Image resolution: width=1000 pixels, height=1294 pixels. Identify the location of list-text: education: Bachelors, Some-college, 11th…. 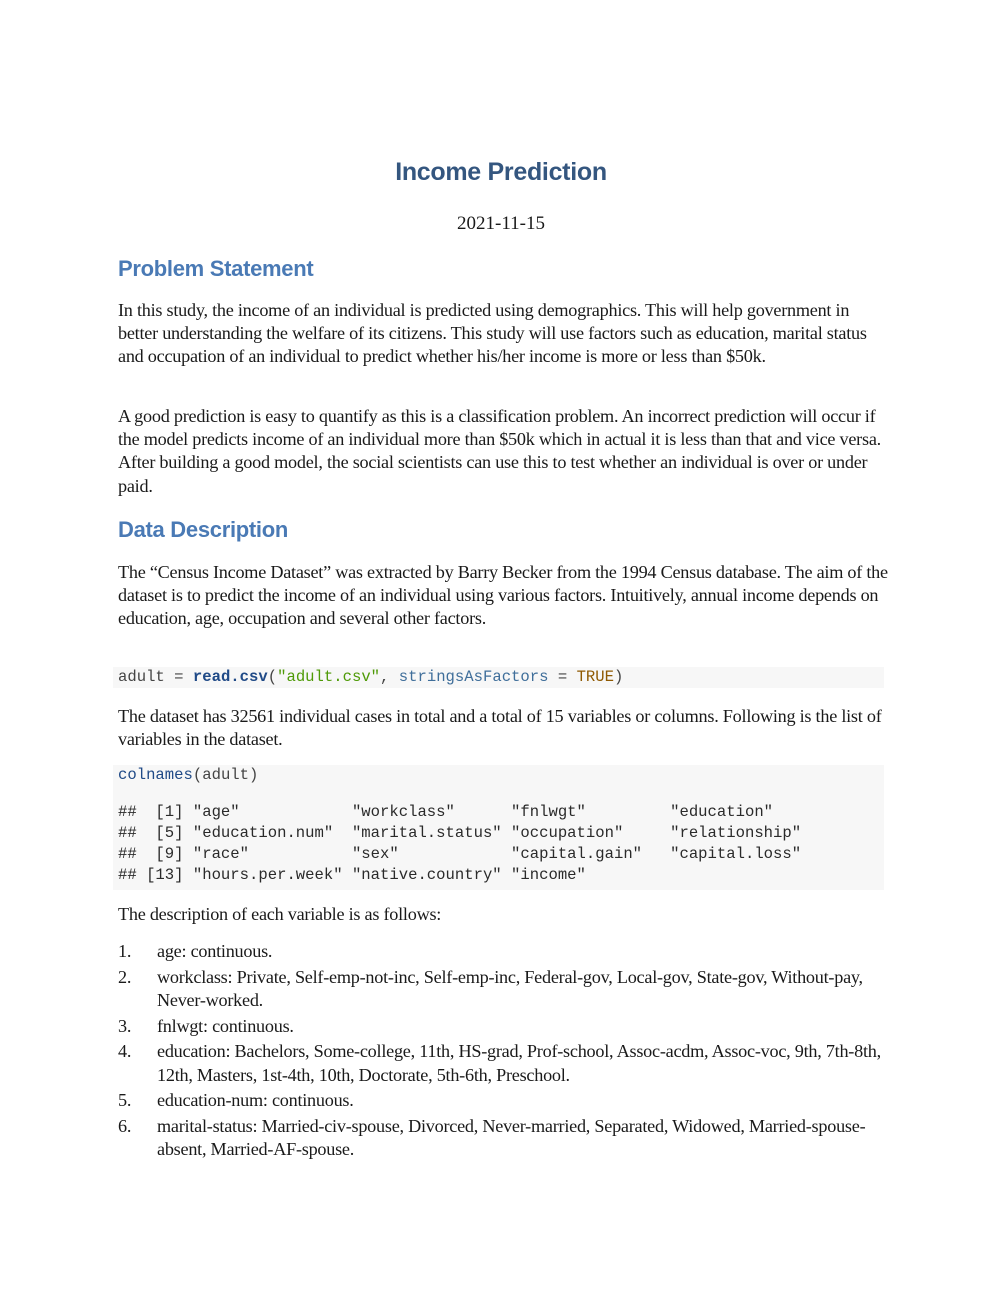
(519, 1063).